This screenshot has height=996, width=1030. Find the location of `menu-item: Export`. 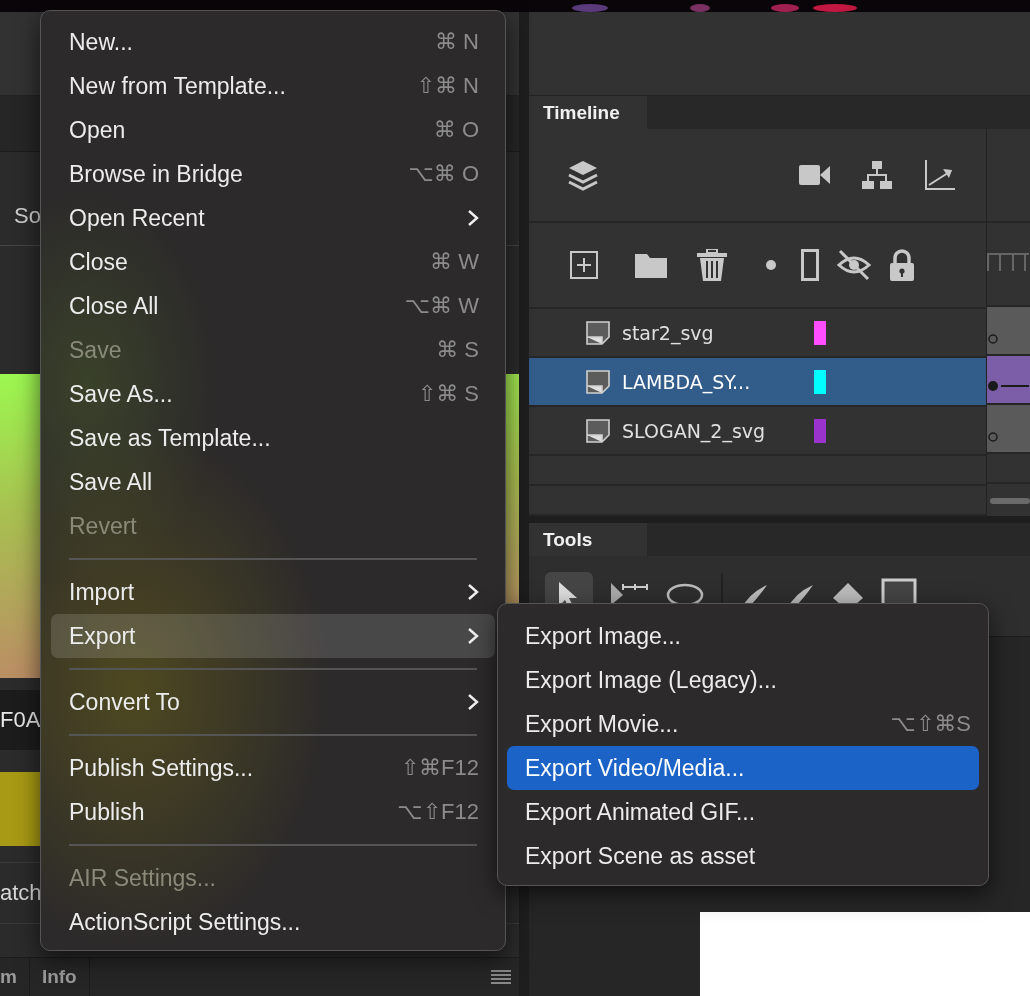

menu-item: Export is located at coordinates (273, 636).